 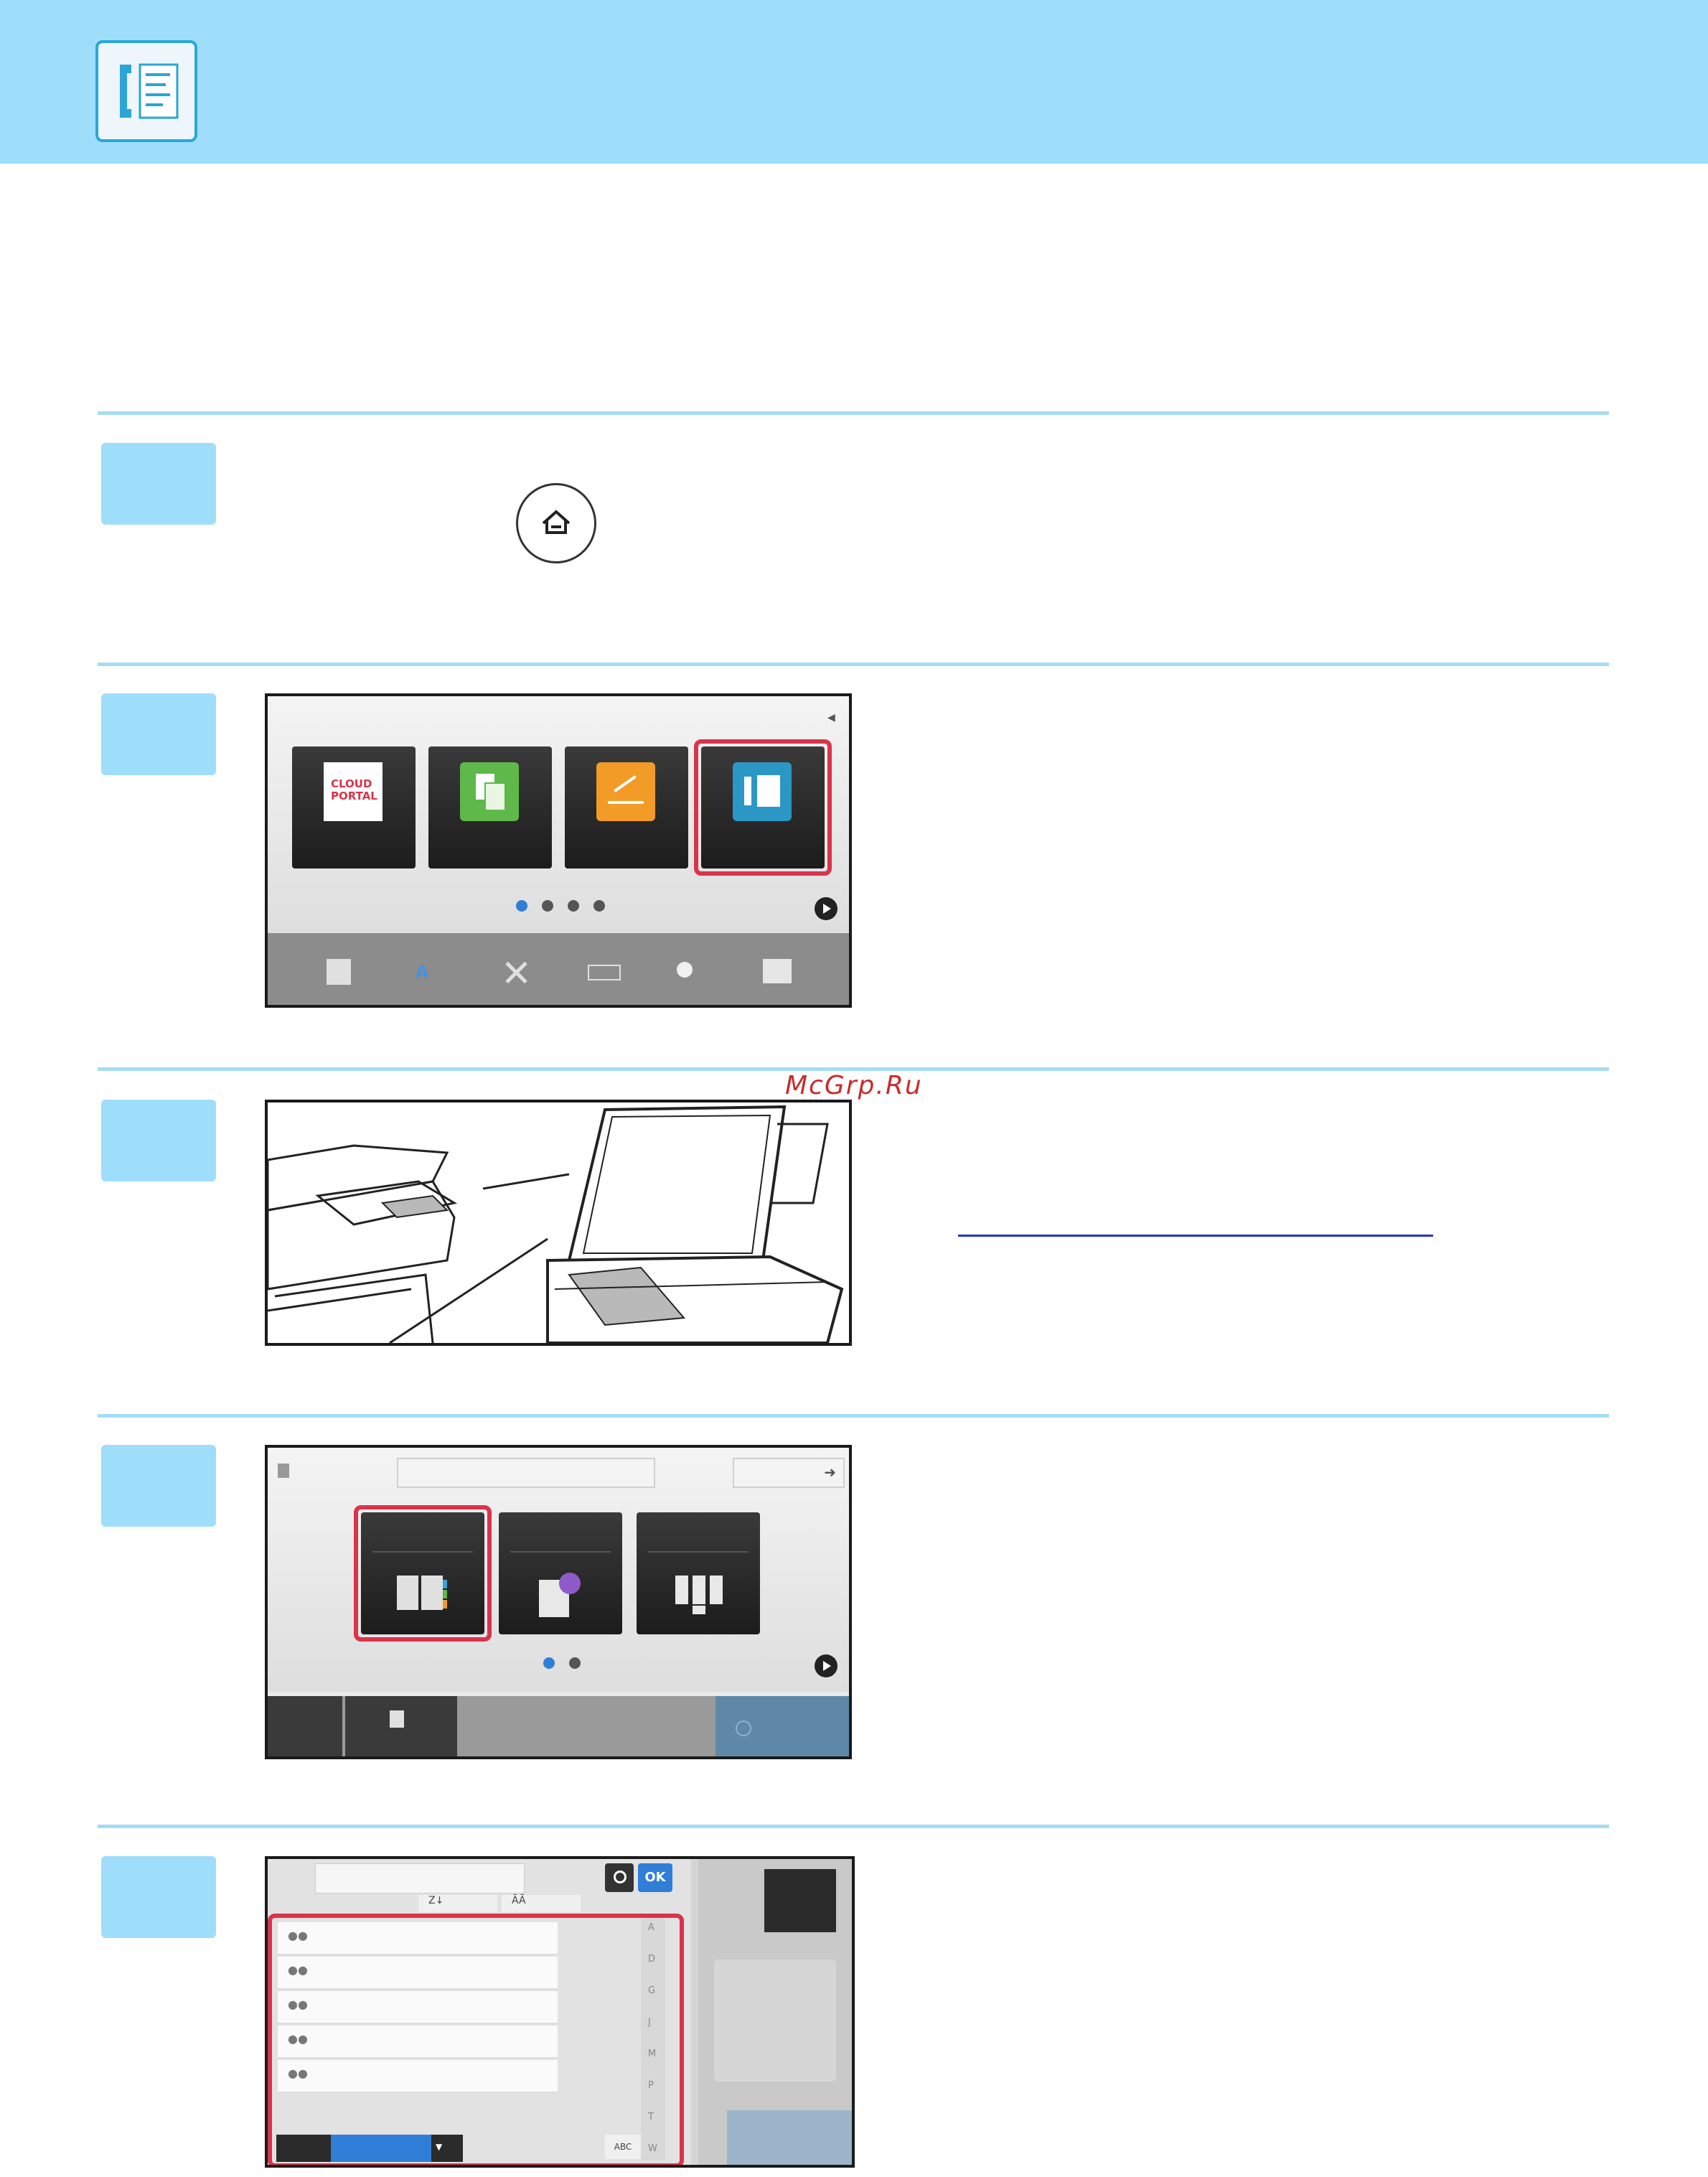 I want to click on copy-tile, so click(x=490, y=807).